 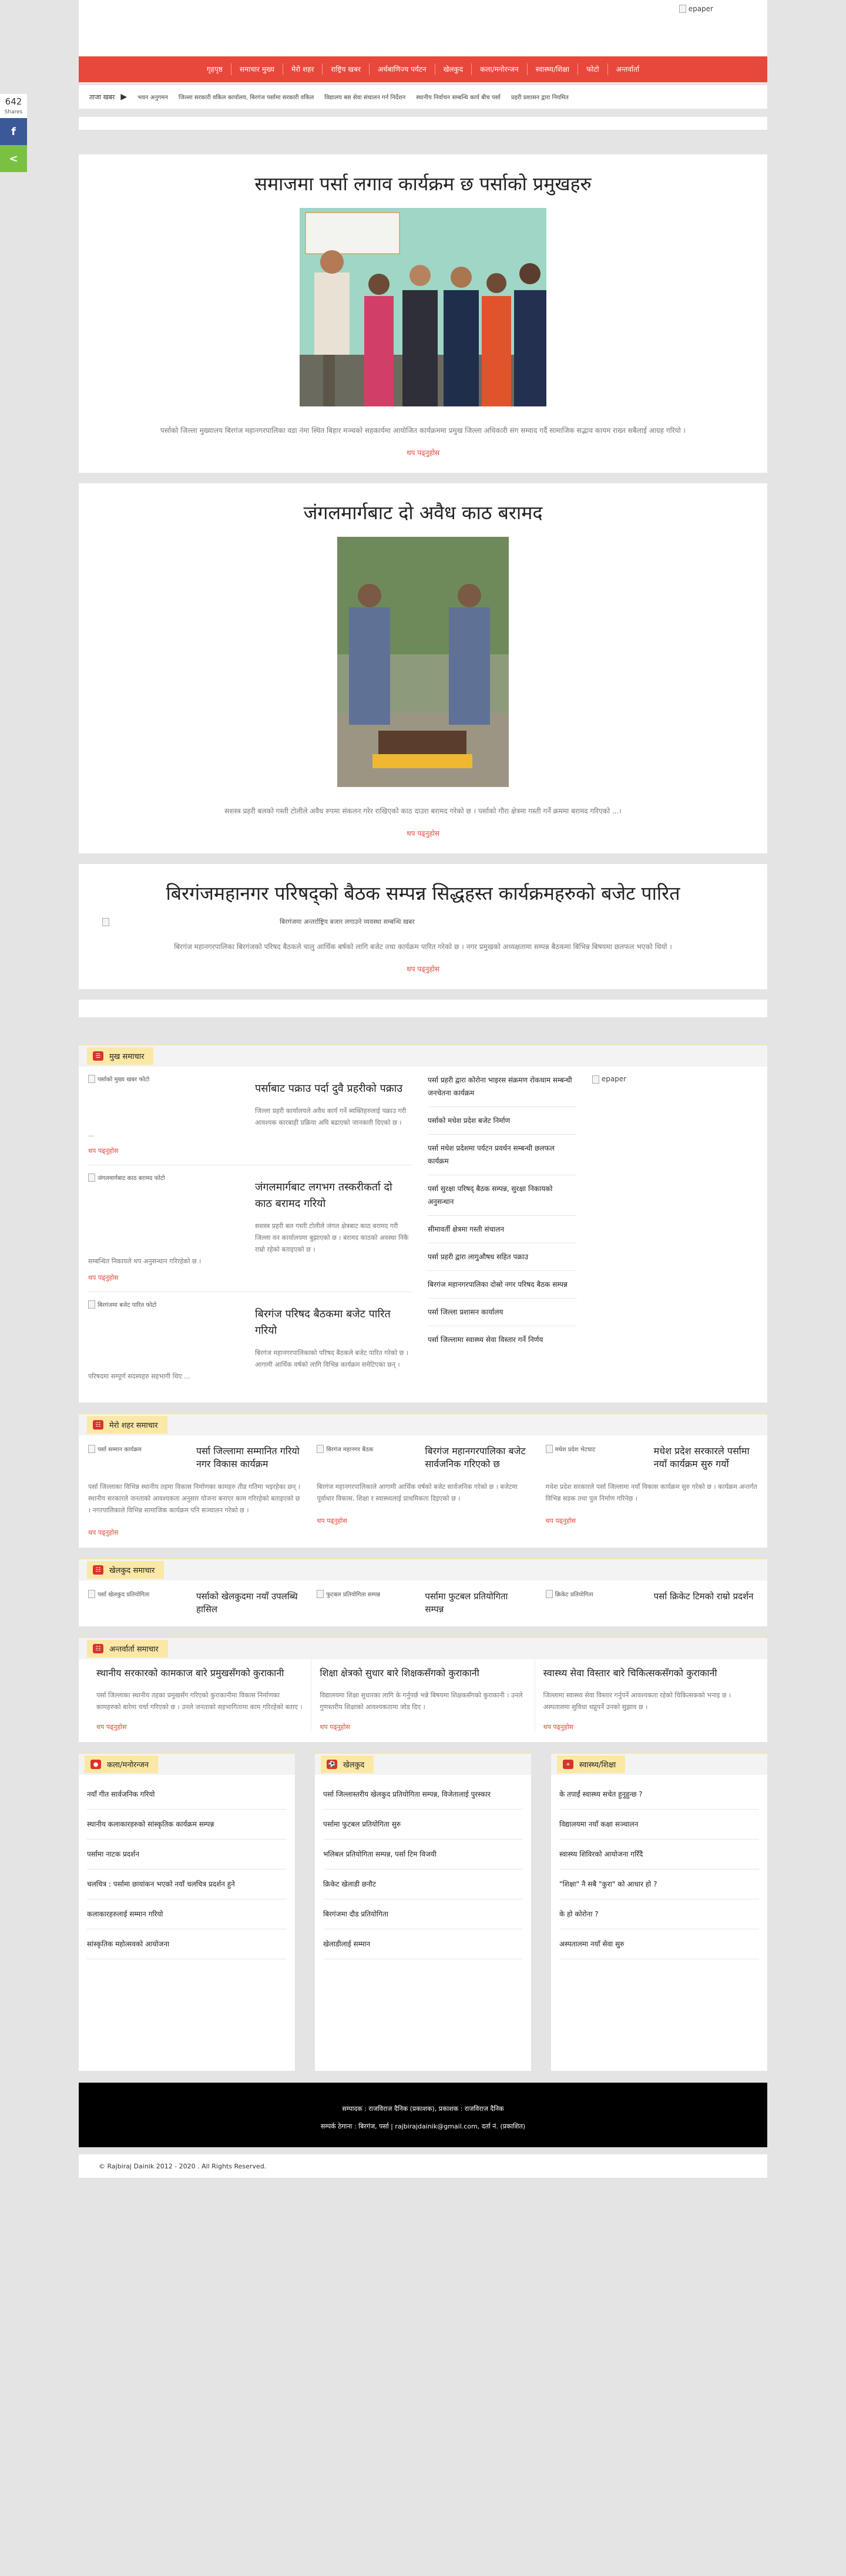 What do you see at coordinates (595, 1458) in the screenshot?
I see `news-thumbnail: मधेश प्रदेश भेटघाट` at bounding box center [595, 1458].